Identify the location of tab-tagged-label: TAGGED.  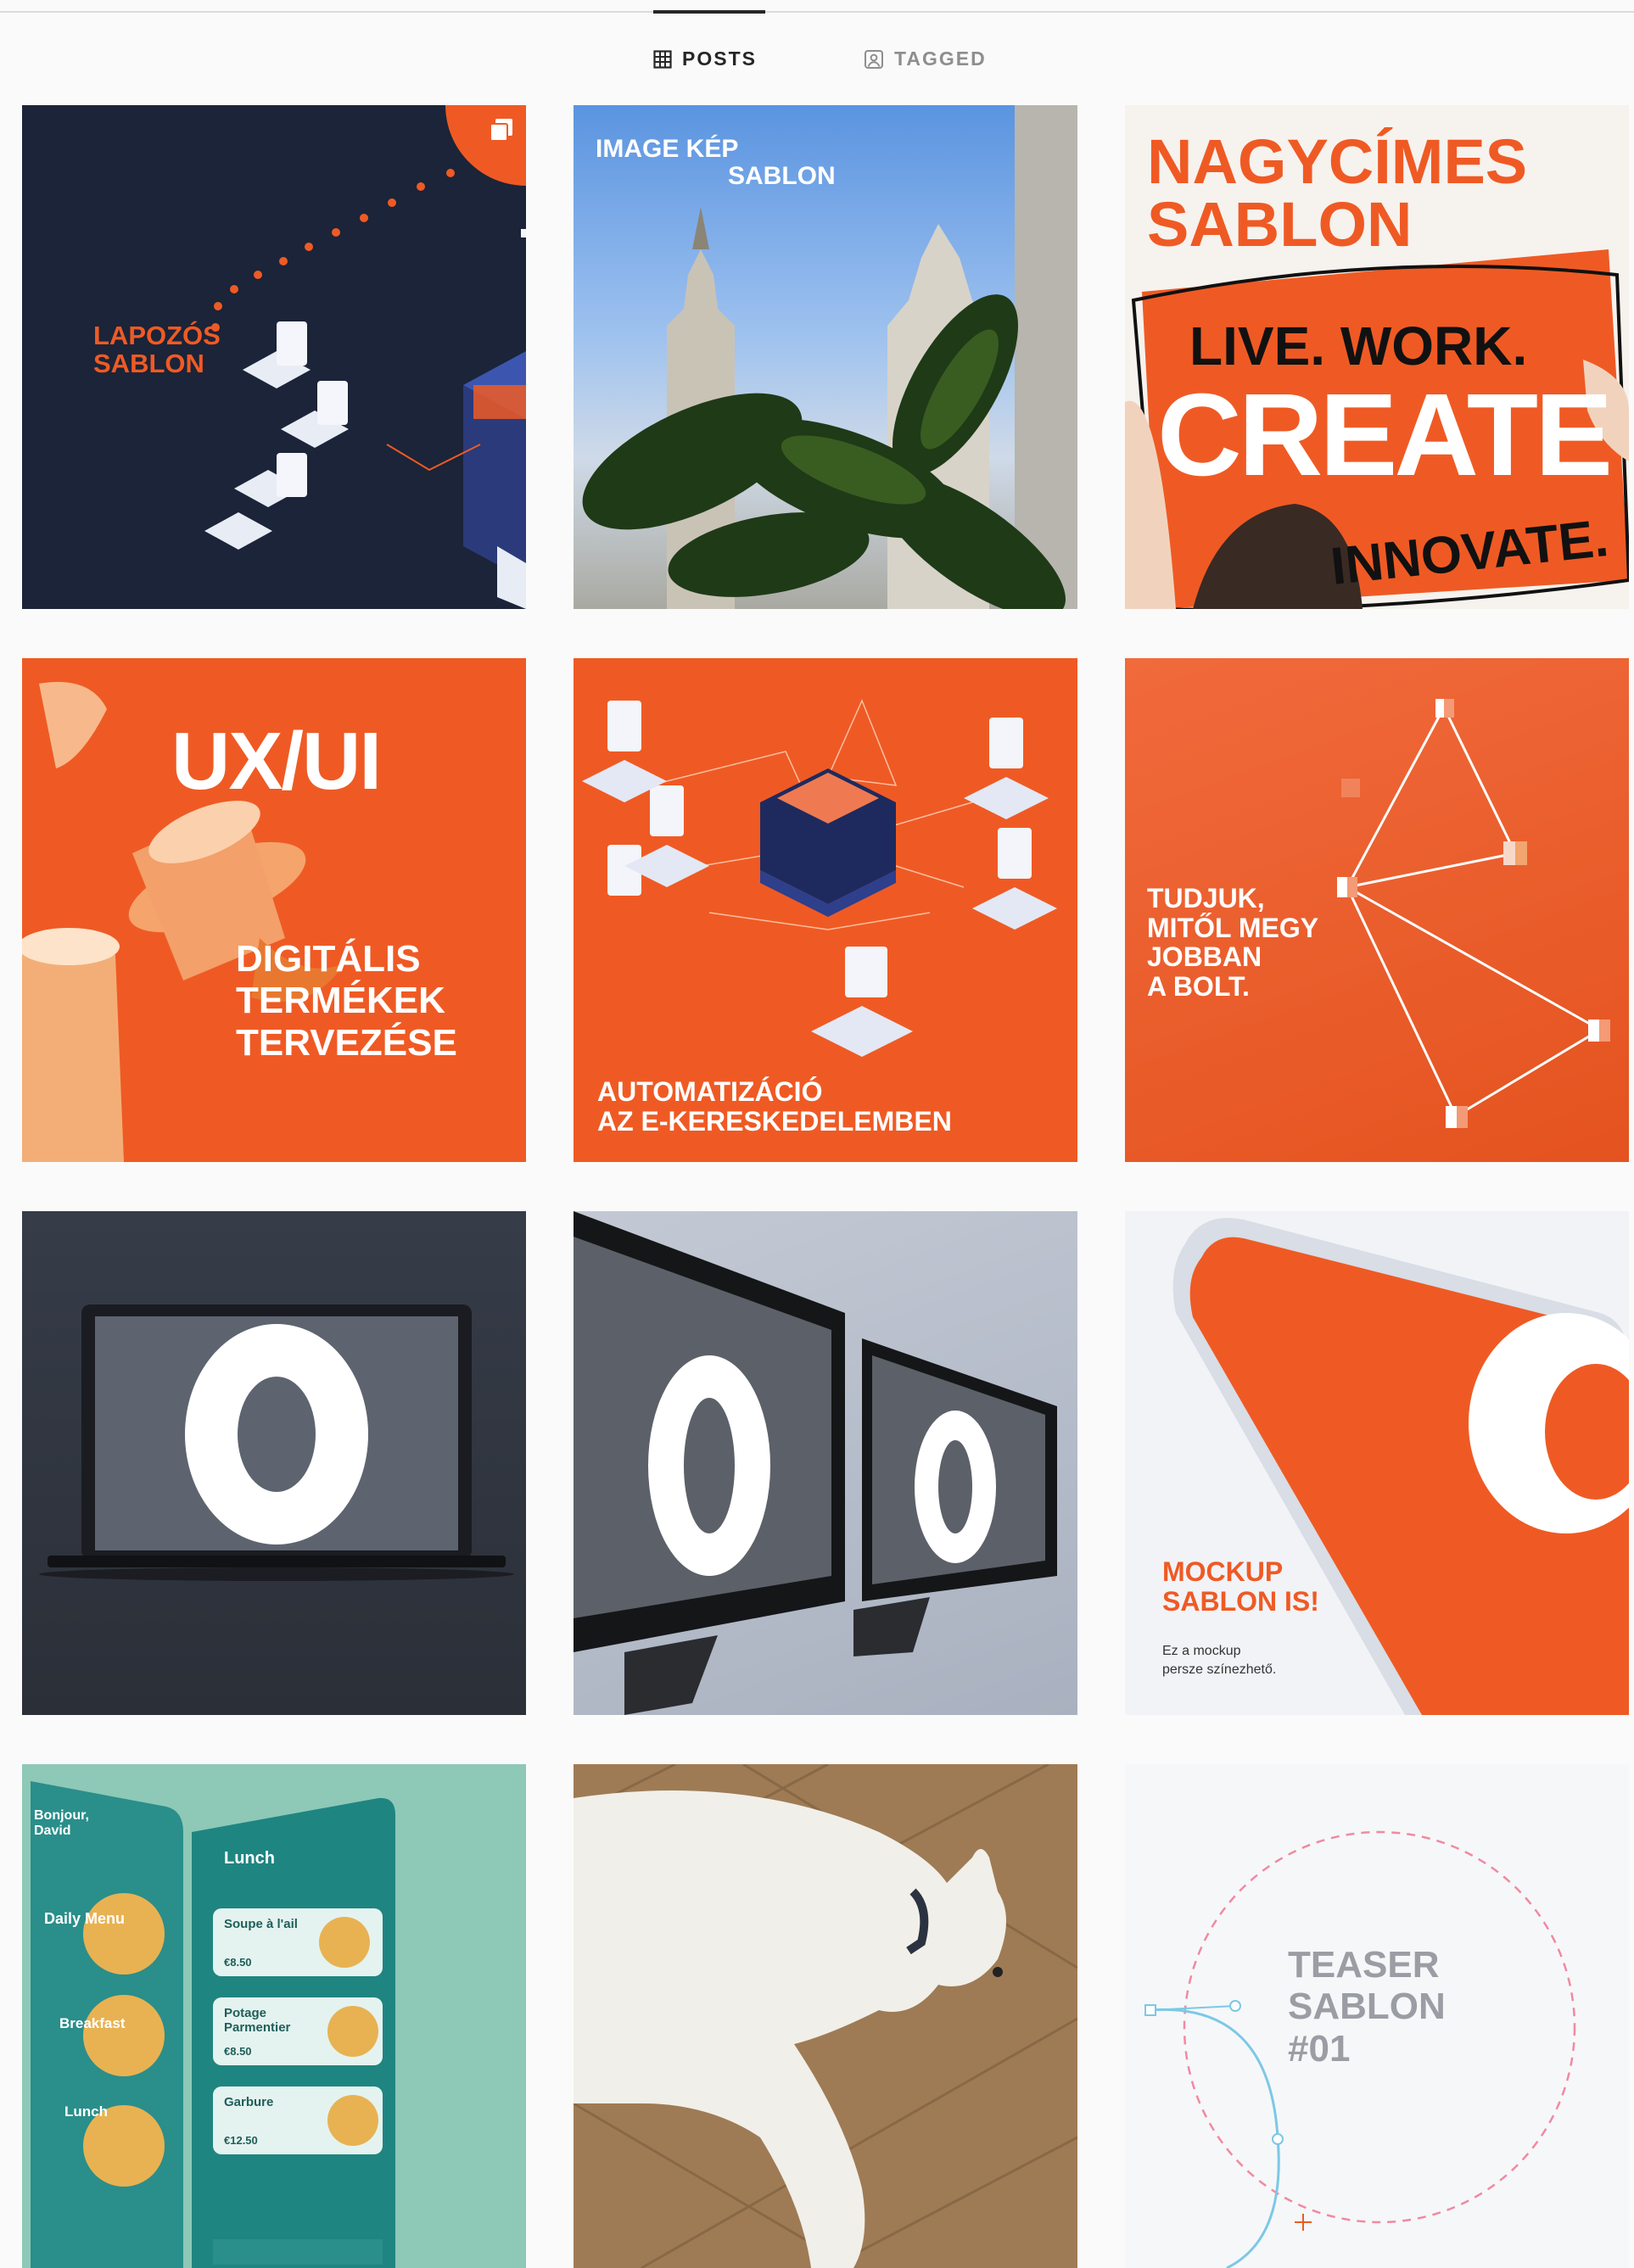
(940, 58).